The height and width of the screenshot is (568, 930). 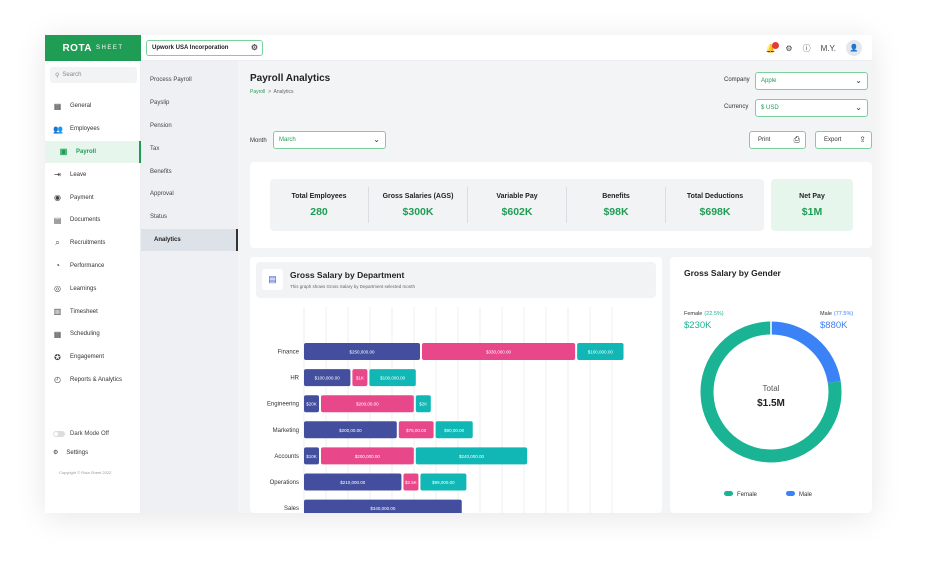 What do you see at coordinates (704, 314) in the screenshot?
I see `female-name-label: Female (22.5%)` at bounding box center [704, 314].